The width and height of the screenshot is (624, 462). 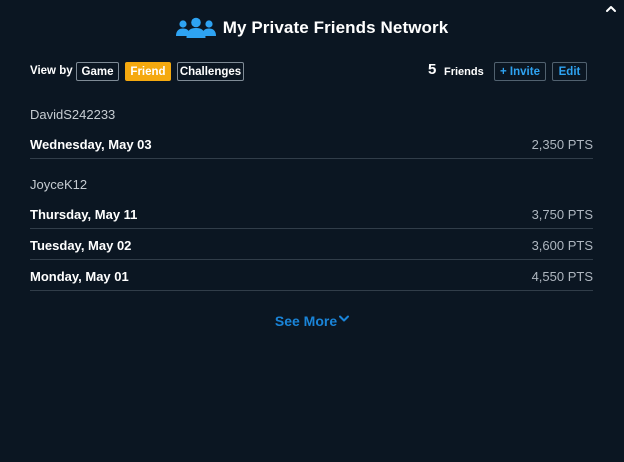 I want to click on entry-points: 4,550 PTS, so click(x=562, y=276).